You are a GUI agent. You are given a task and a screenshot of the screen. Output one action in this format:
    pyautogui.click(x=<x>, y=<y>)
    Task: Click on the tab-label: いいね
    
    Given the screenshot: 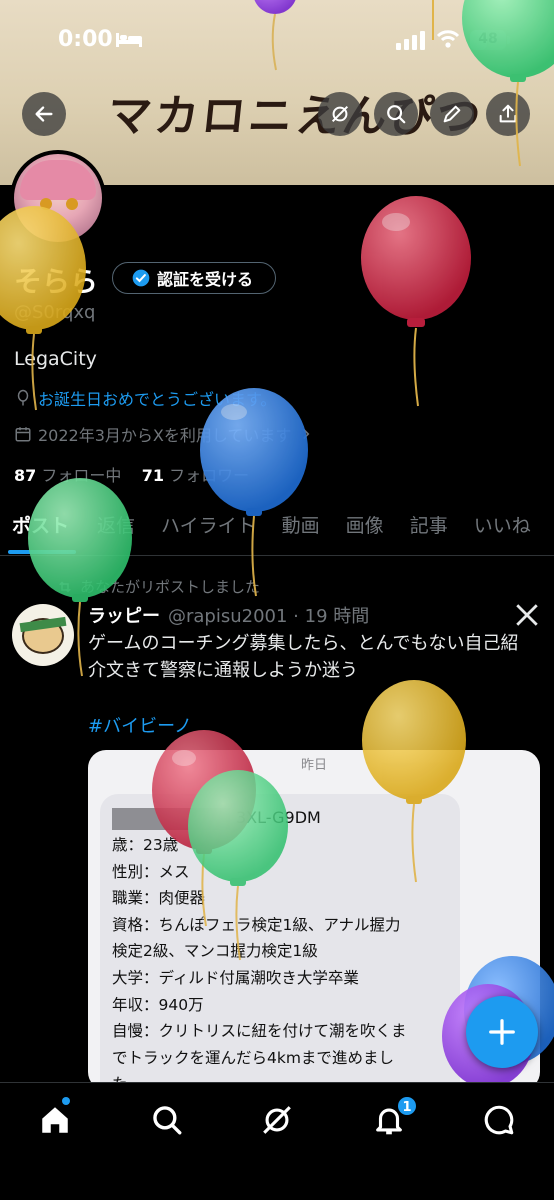 What is the action you would take?
    pyautogui.click(x=502, y=526)
    